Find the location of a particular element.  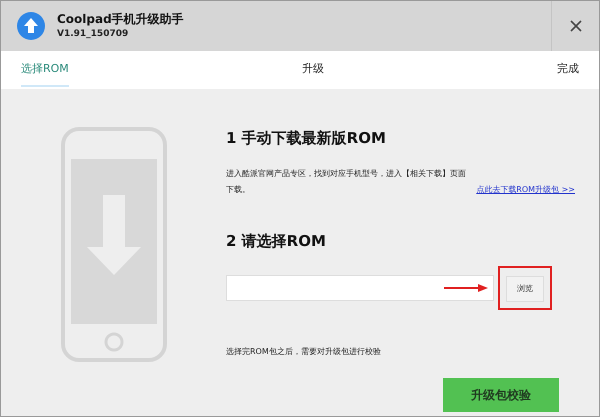

close-icon is located at coordinates (576, 26).